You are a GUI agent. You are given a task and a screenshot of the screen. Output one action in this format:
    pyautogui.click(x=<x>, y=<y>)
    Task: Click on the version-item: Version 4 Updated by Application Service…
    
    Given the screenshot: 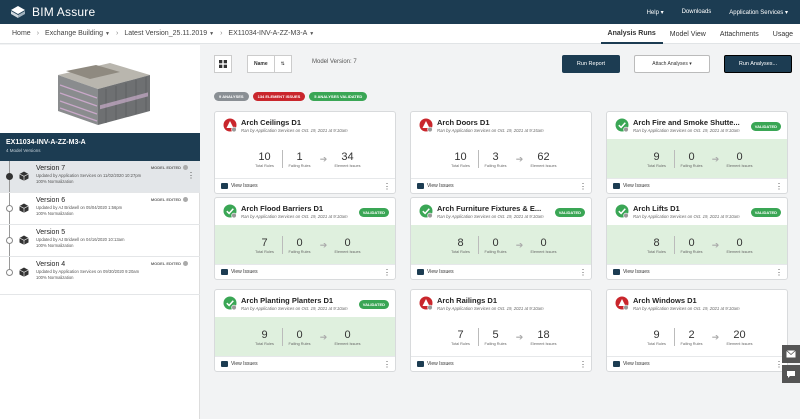 What is the action you would take?
    pyautogui.click(x=100, y=276)
    